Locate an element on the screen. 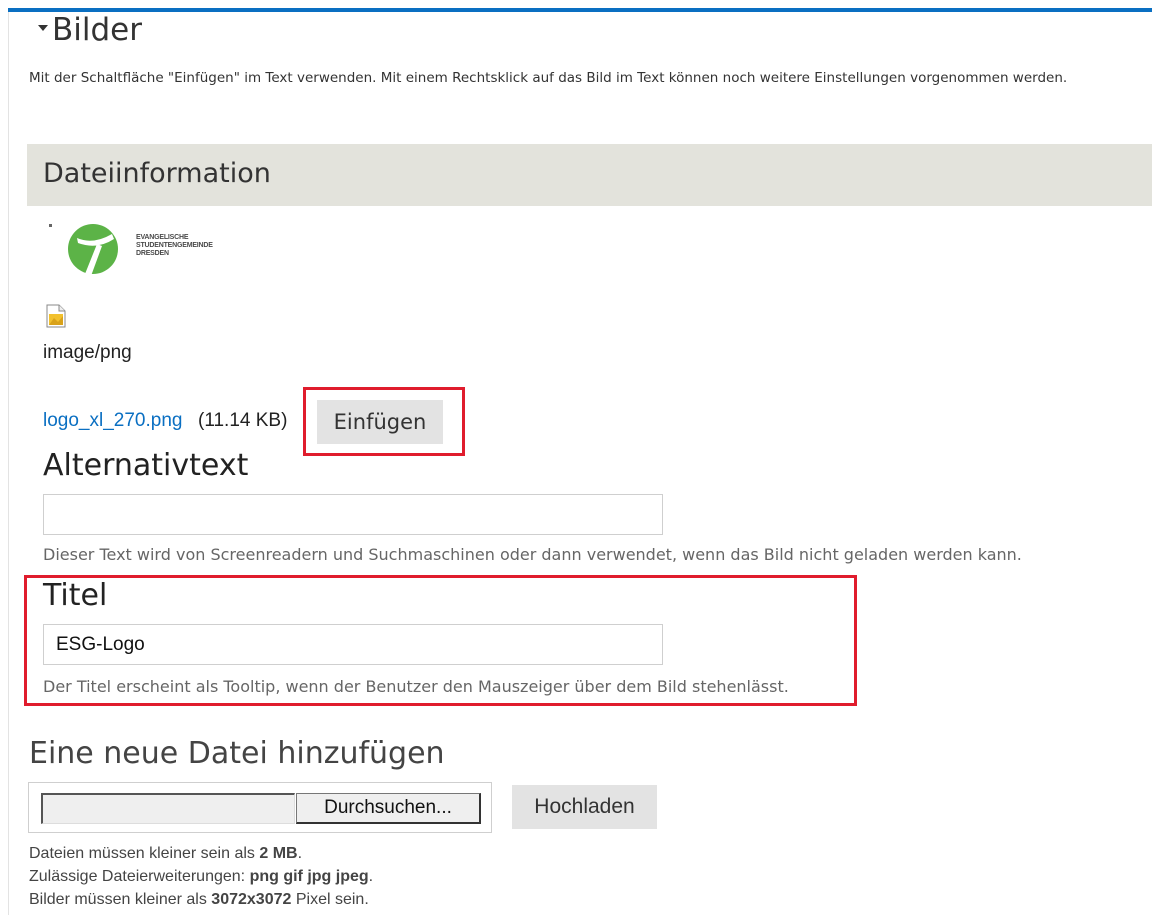  file-info-title: Dateiinformation is located at coordinates (157, 173).